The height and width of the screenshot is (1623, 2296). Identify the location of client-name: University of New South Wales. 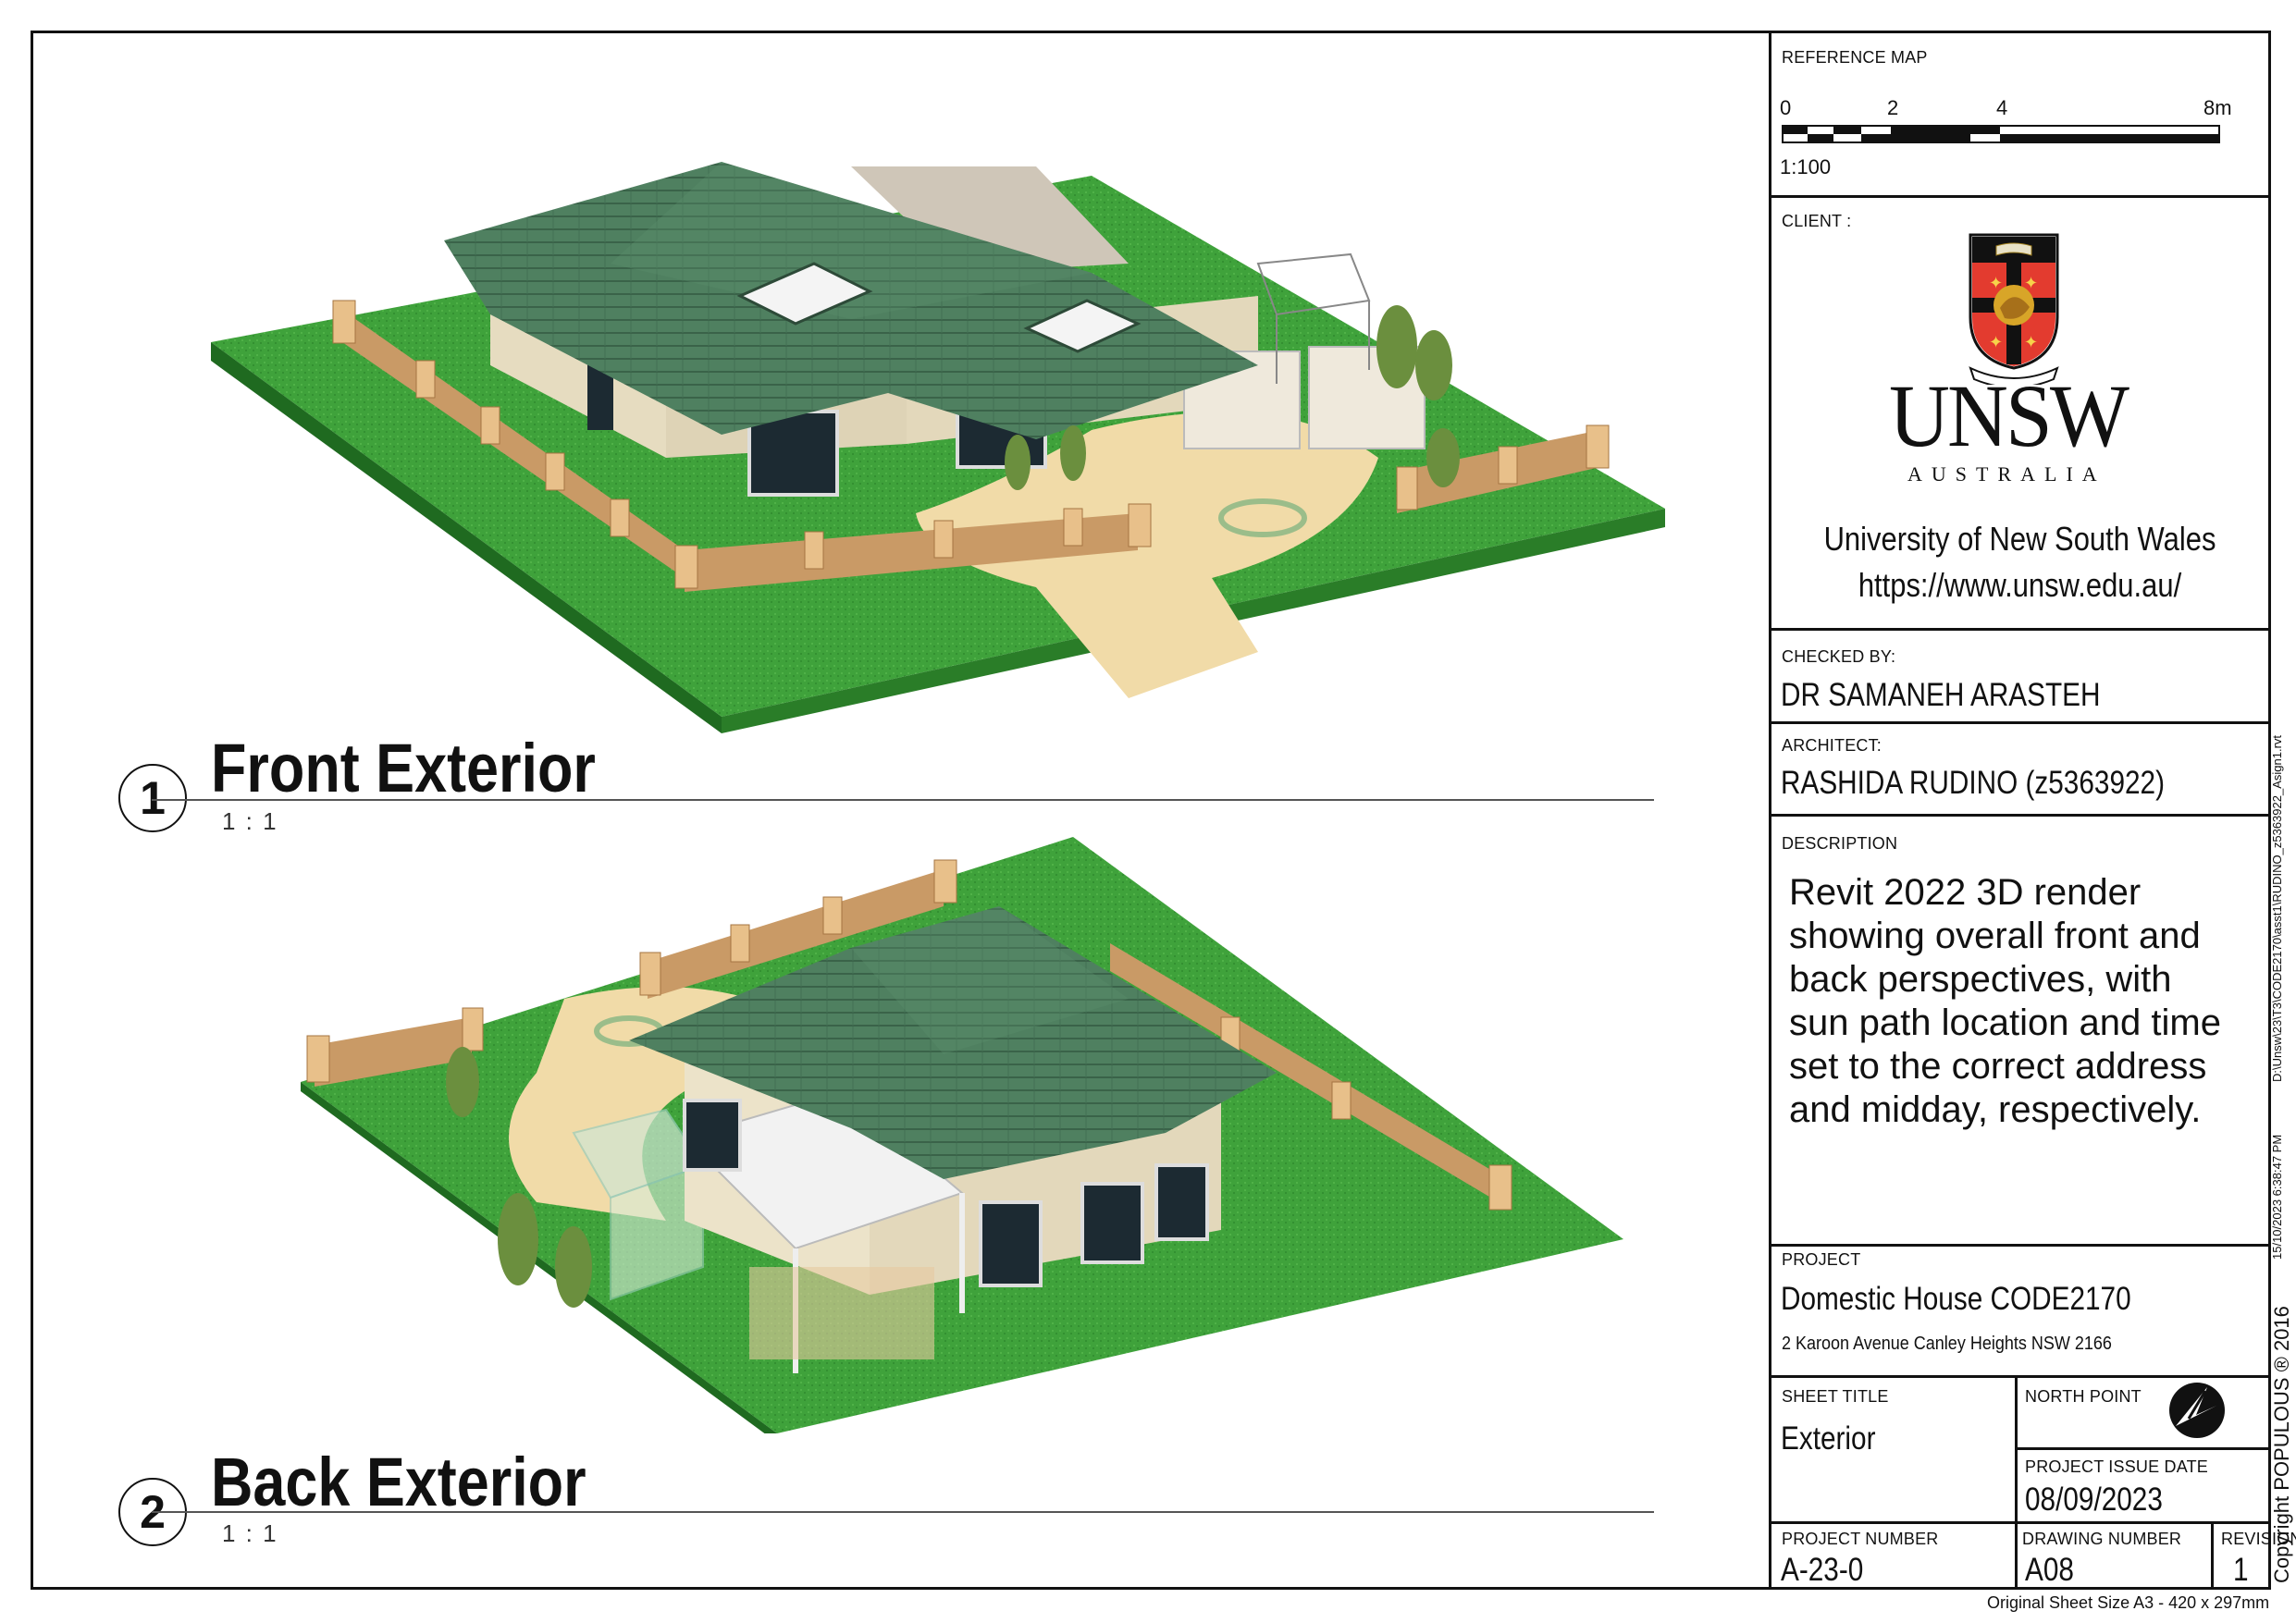
(2019, 539).